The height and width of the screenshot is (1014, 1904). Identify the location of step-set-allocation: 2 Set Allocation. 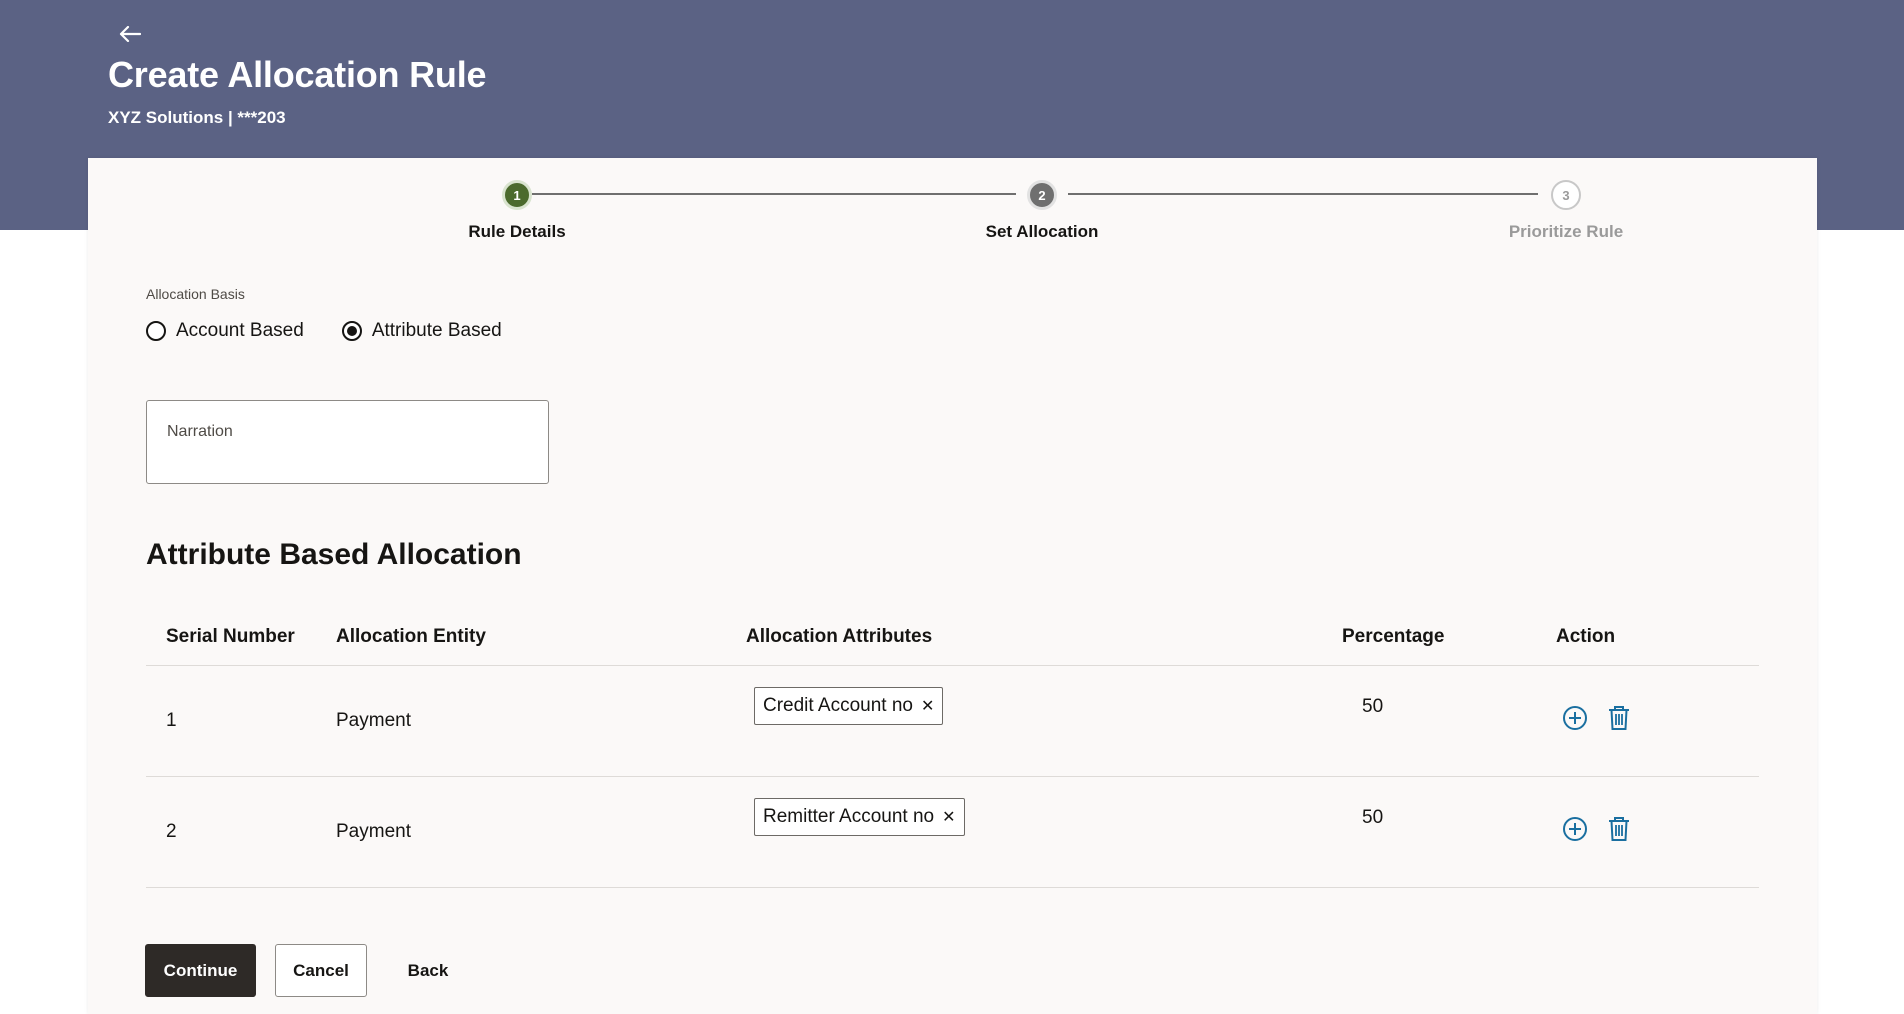
(1042, 211).